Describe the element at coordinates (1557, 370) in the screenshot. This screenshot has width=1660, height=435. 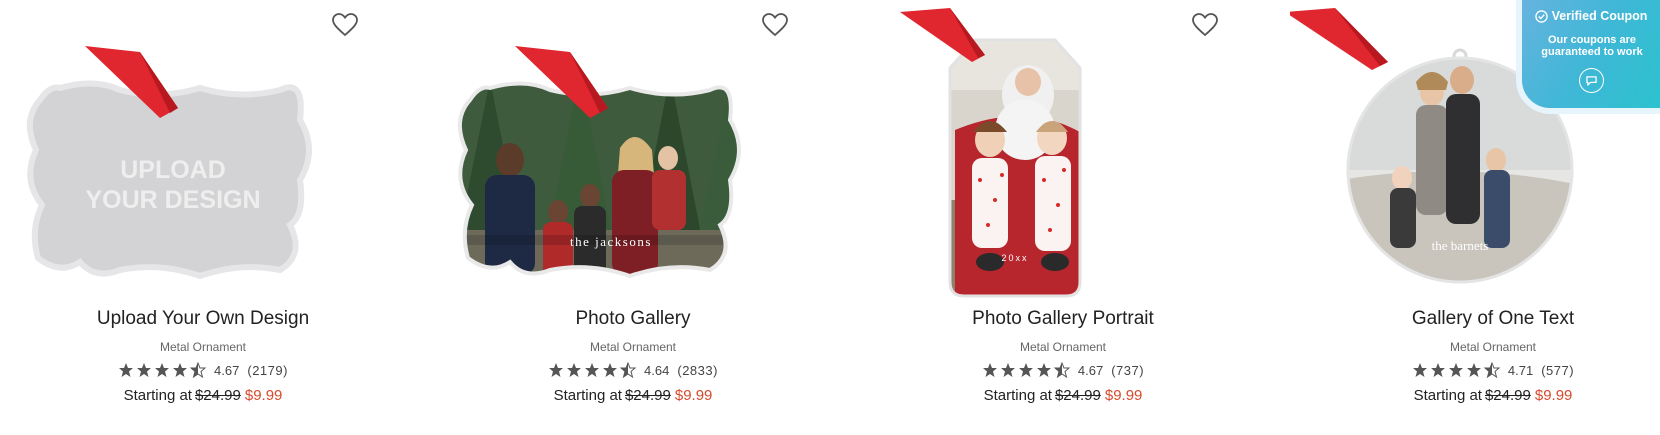
I see `review-count: (577)` at that location.